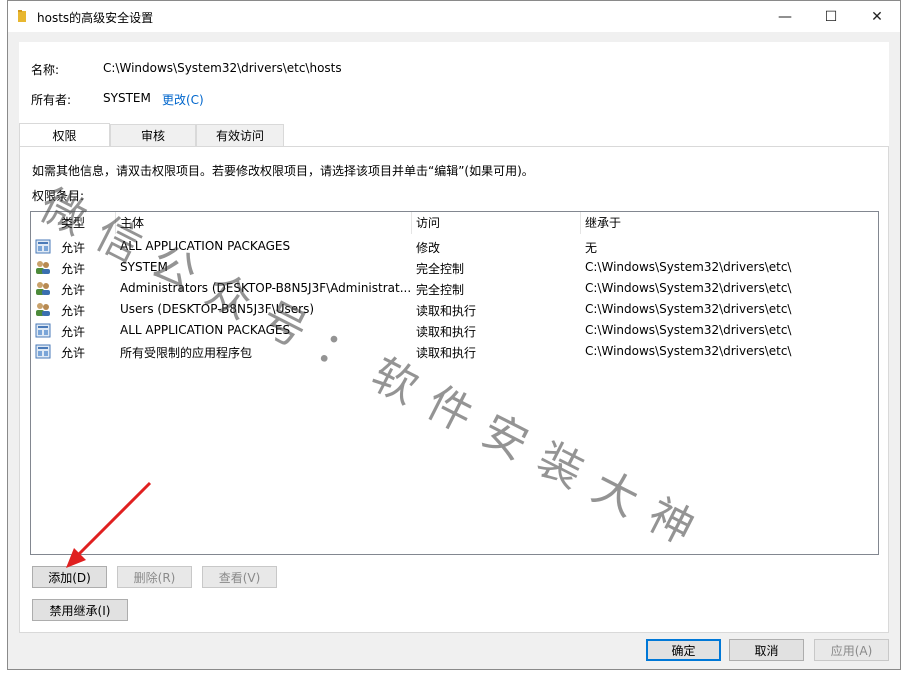  What do you see at coordinates (109, 524) in the screenshot?
I see `annotation-arrow-icon` at bounding box center [109, 524].